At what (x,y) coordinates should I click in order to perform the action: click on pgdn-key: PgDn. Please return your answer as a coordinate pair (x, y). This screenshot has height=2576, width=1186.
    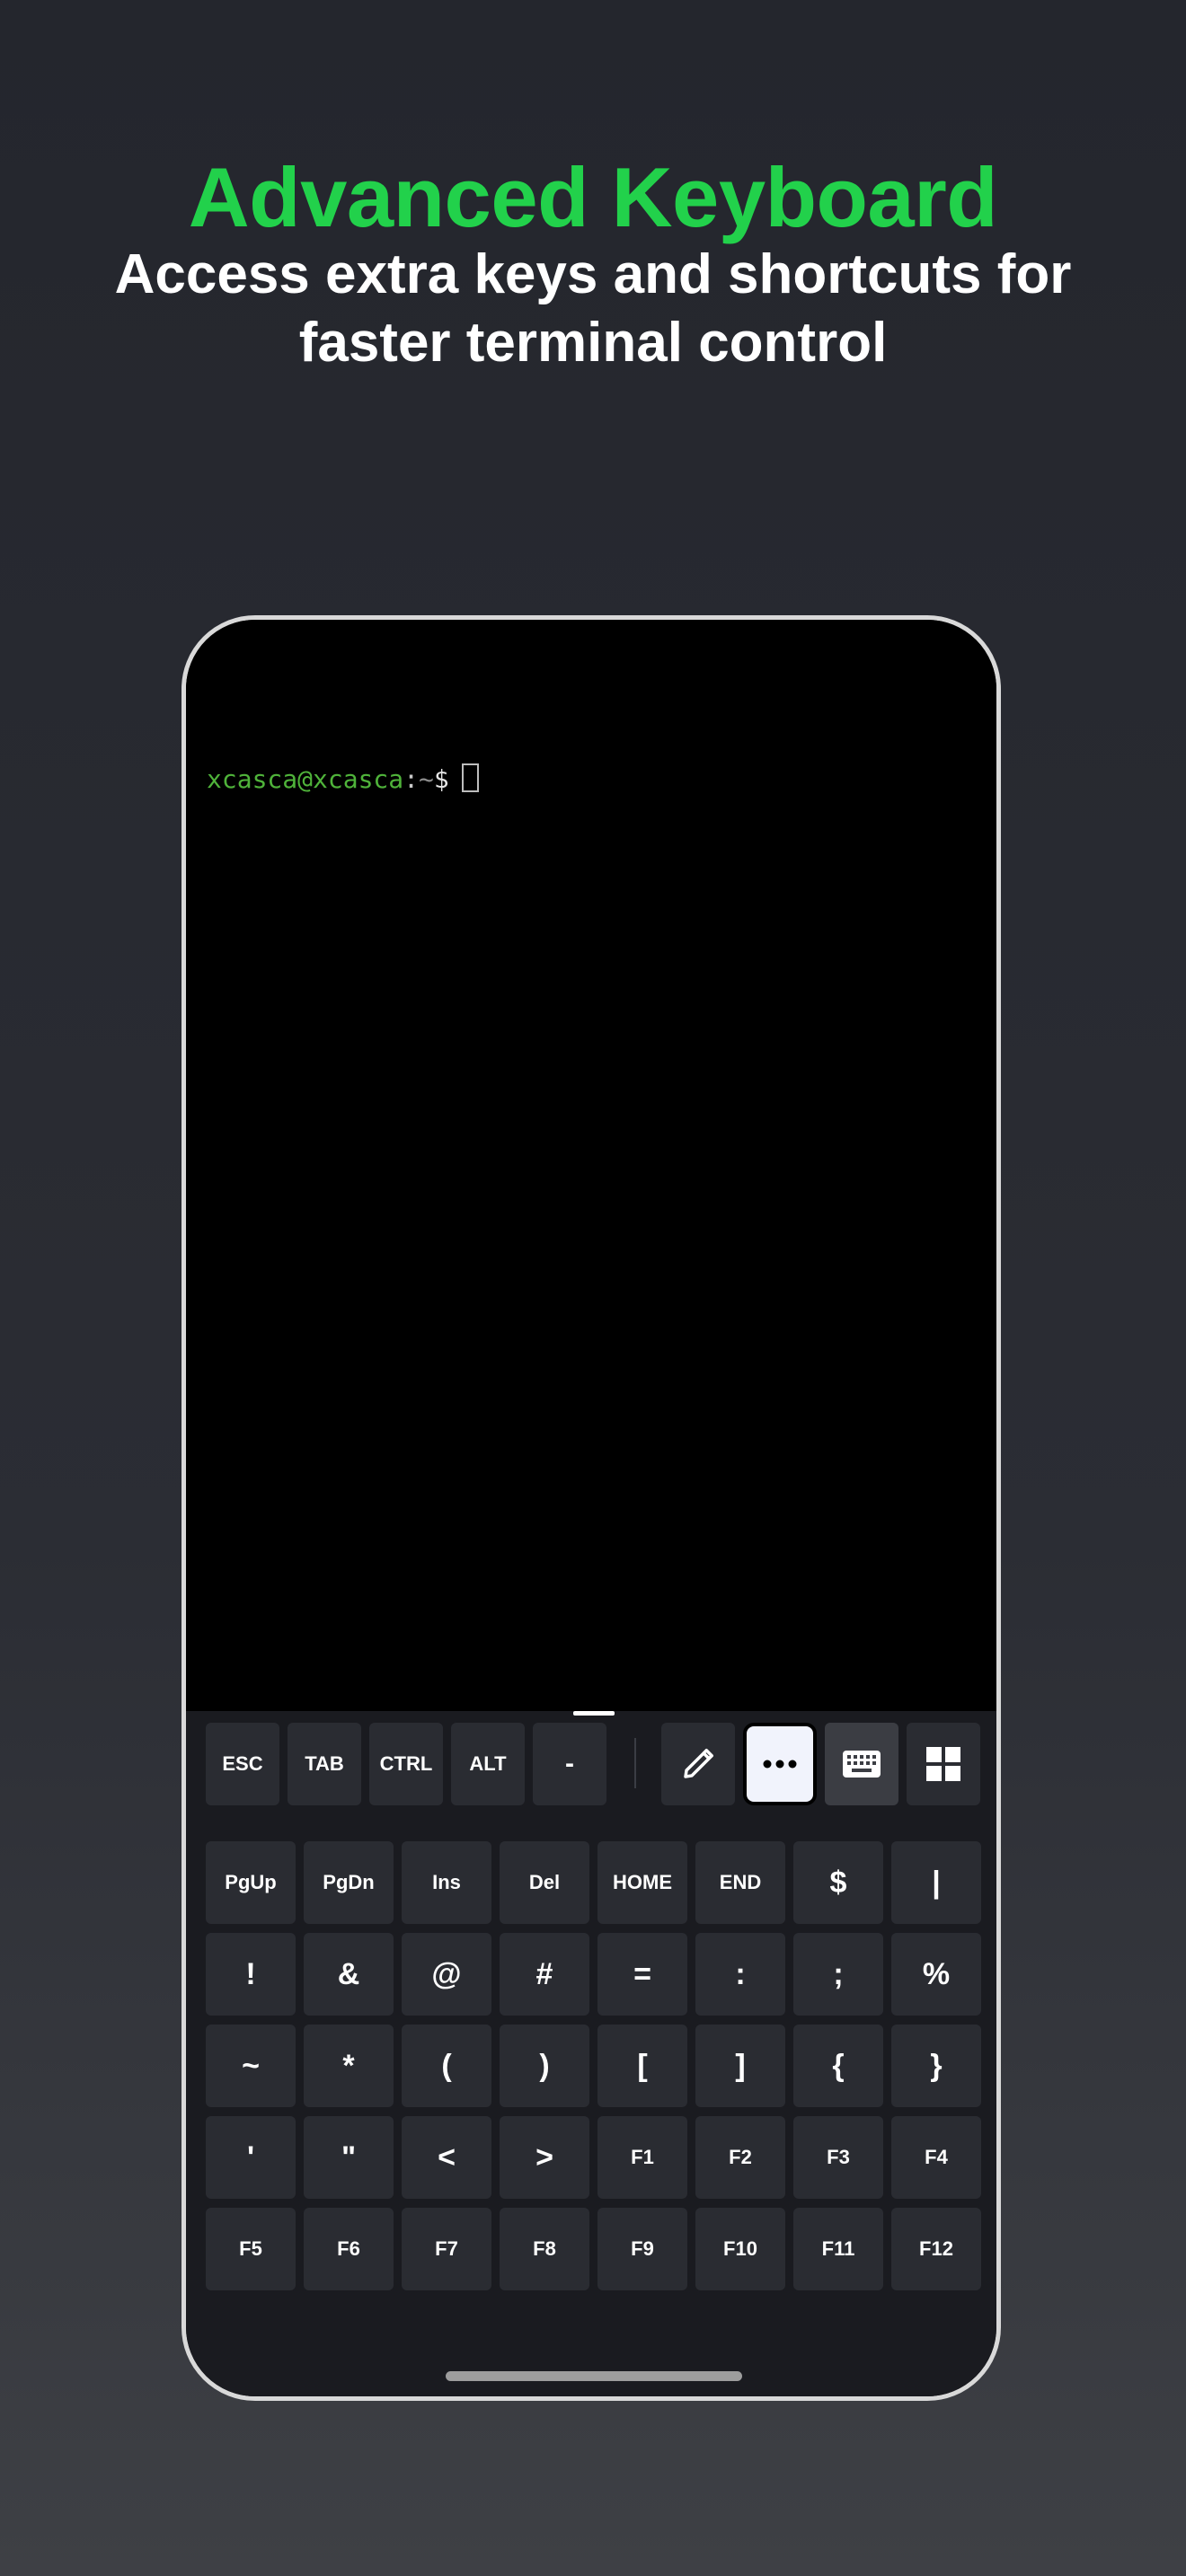
    Looking at the image, I should click on (349, 1882).